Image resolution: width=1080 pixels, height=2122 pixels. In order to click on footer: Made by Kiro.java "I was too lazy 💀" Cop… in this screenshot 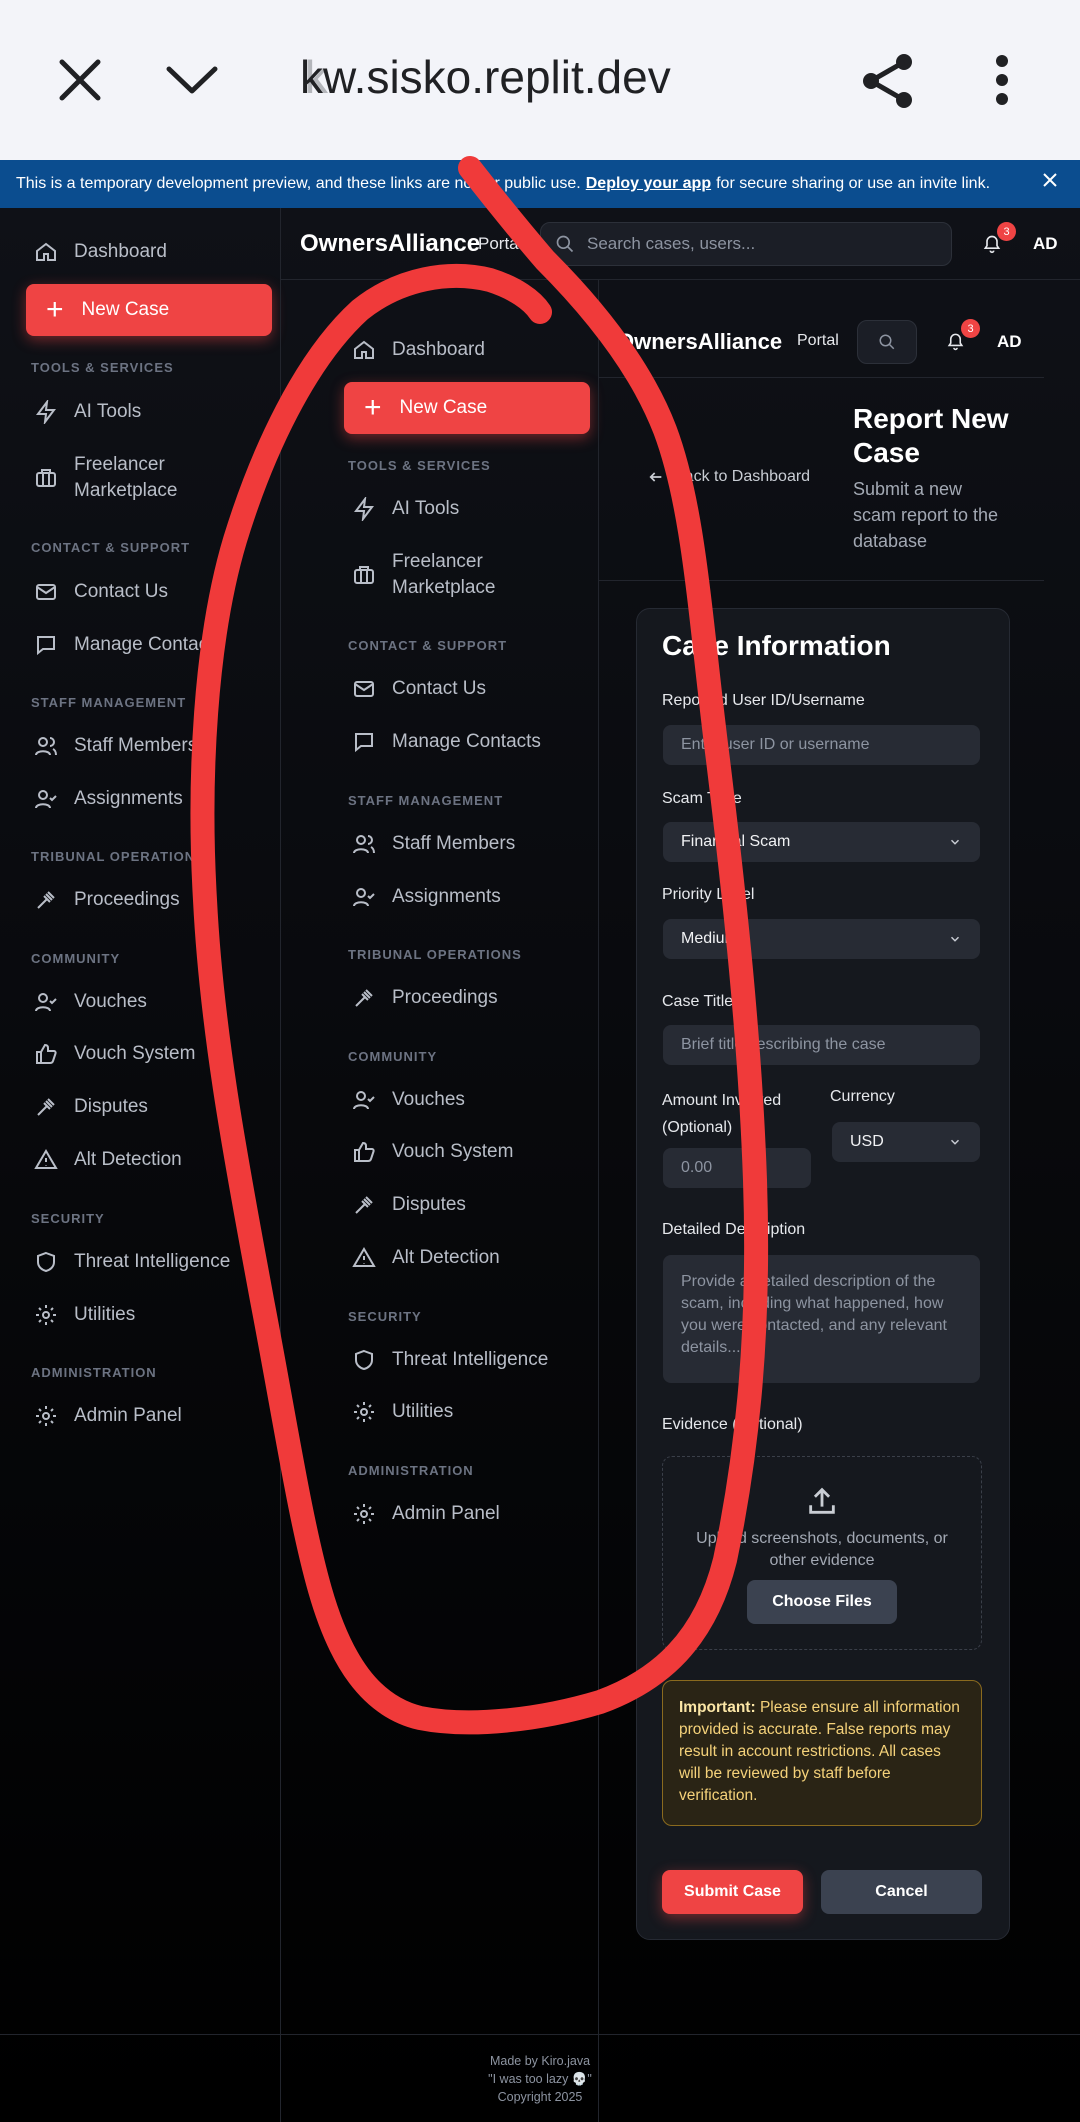, I will do `click(540, 2079)`.